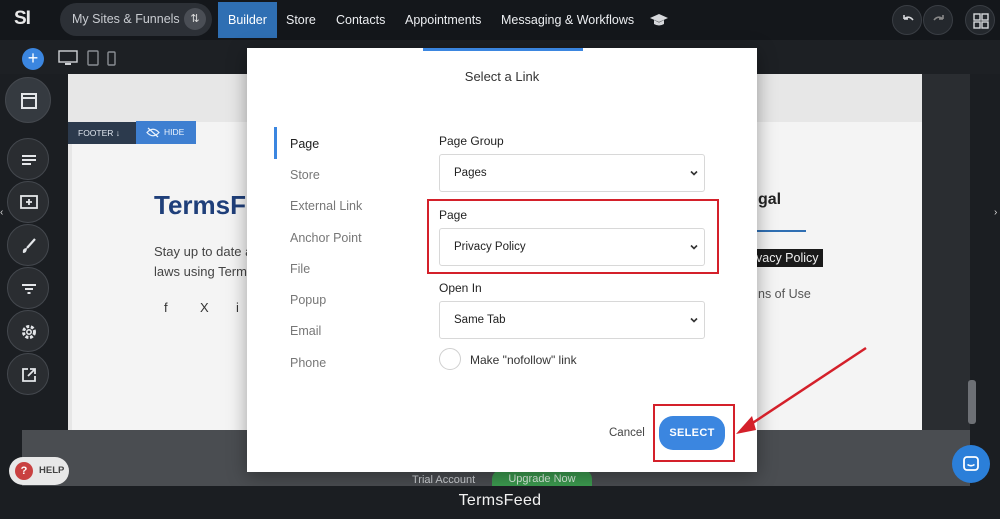  What do you see at coordinates (470, 173) in the screenshot?
I see `page-group-value: Pages` at bounding box center [470, 173].